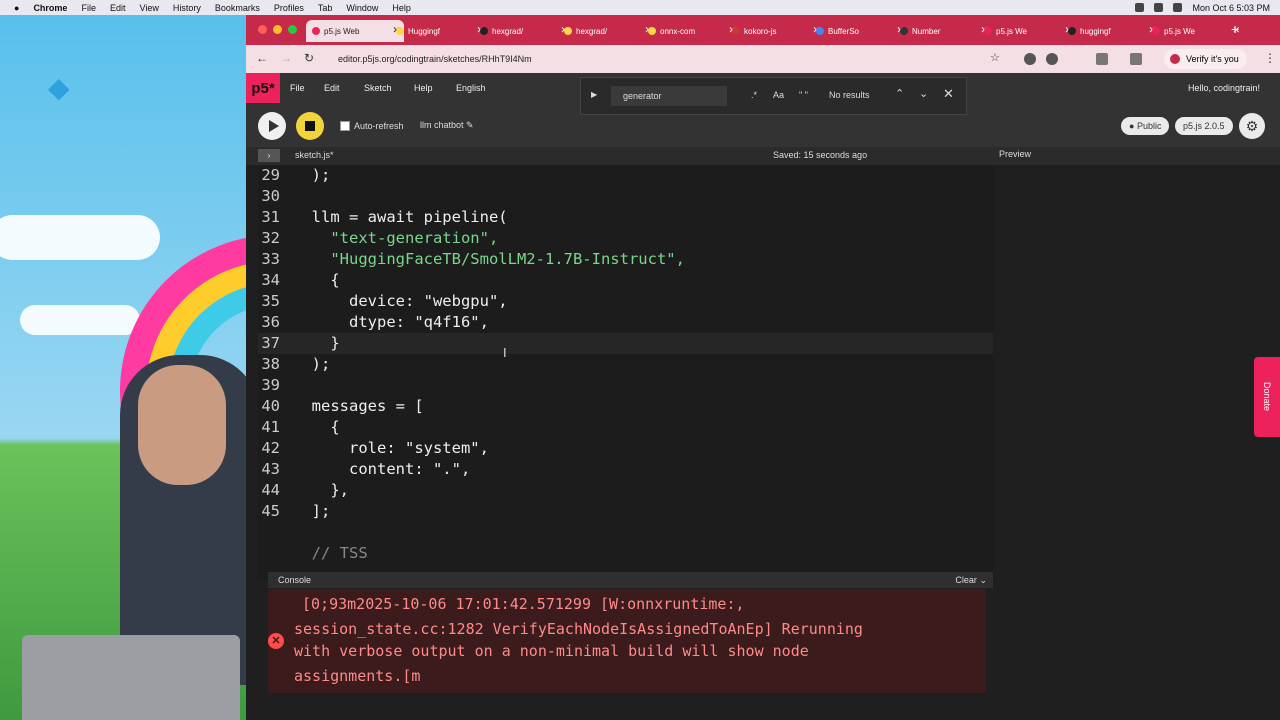  Describe the element at coordinates (625, 238) in the screenshot. I see `code-line: 32 "text-generation",` at that location.